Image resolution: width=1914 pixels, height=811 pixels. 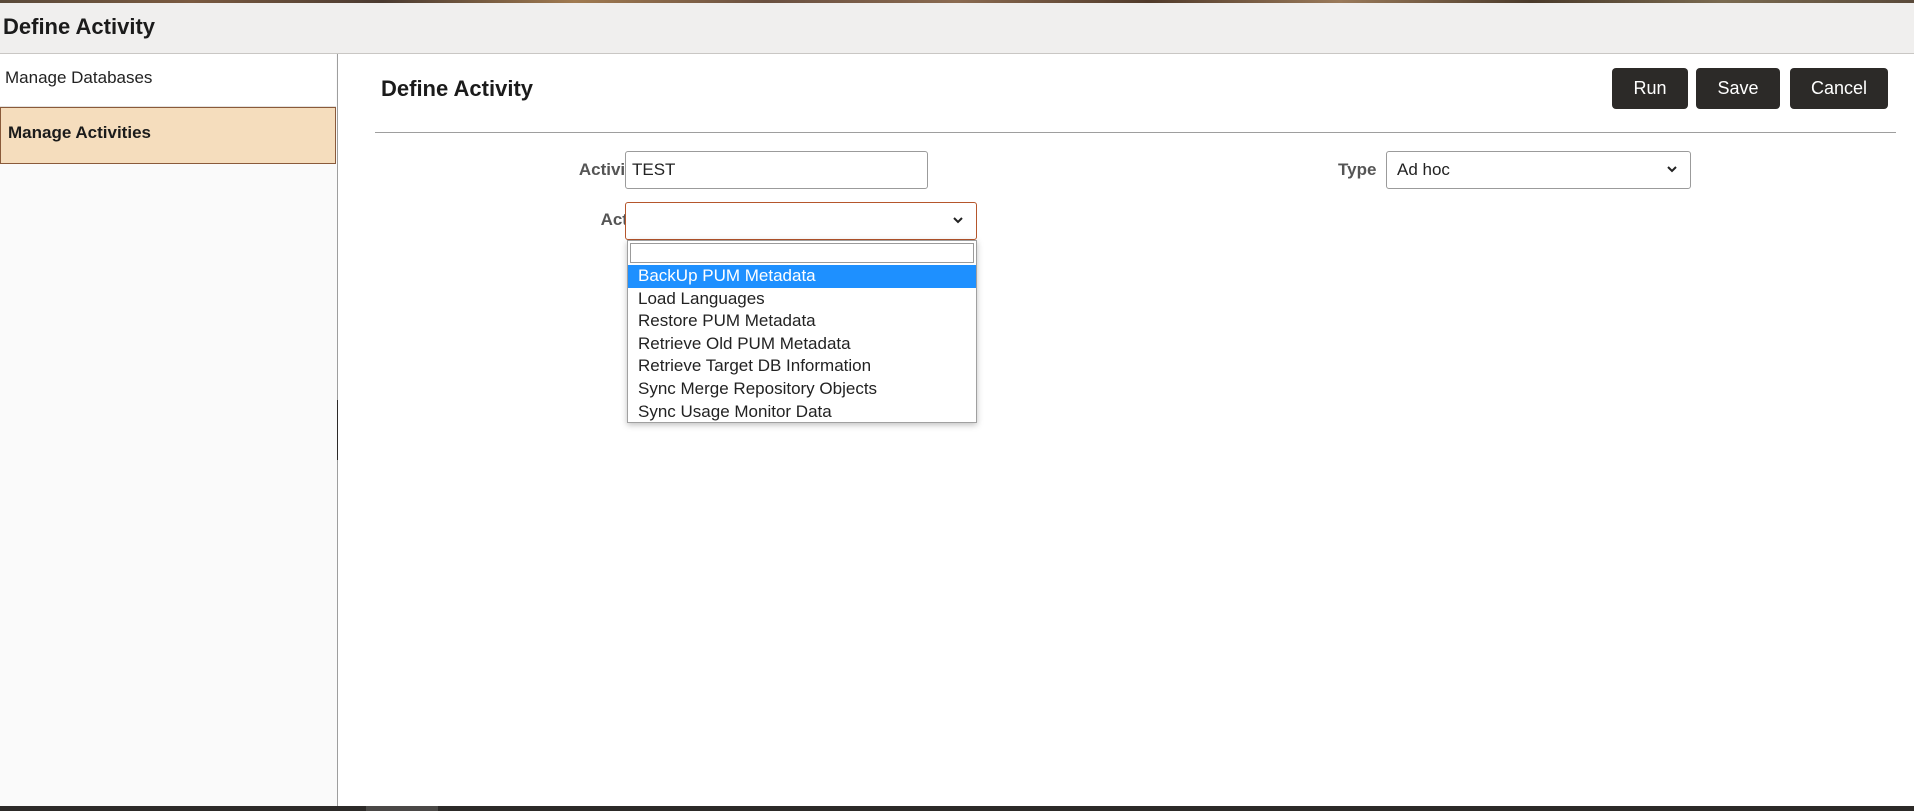 What do you see at coordinates (957, 808) in the screenshot?
I see `horizontal-scrollbar` at bounding box center [957, 808].